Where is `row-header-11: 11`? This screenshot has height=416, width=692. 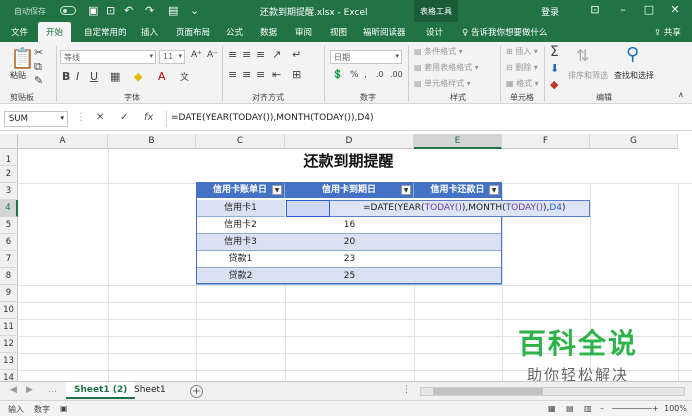
row-header-11: 11 is located at coordinates (9, 327).